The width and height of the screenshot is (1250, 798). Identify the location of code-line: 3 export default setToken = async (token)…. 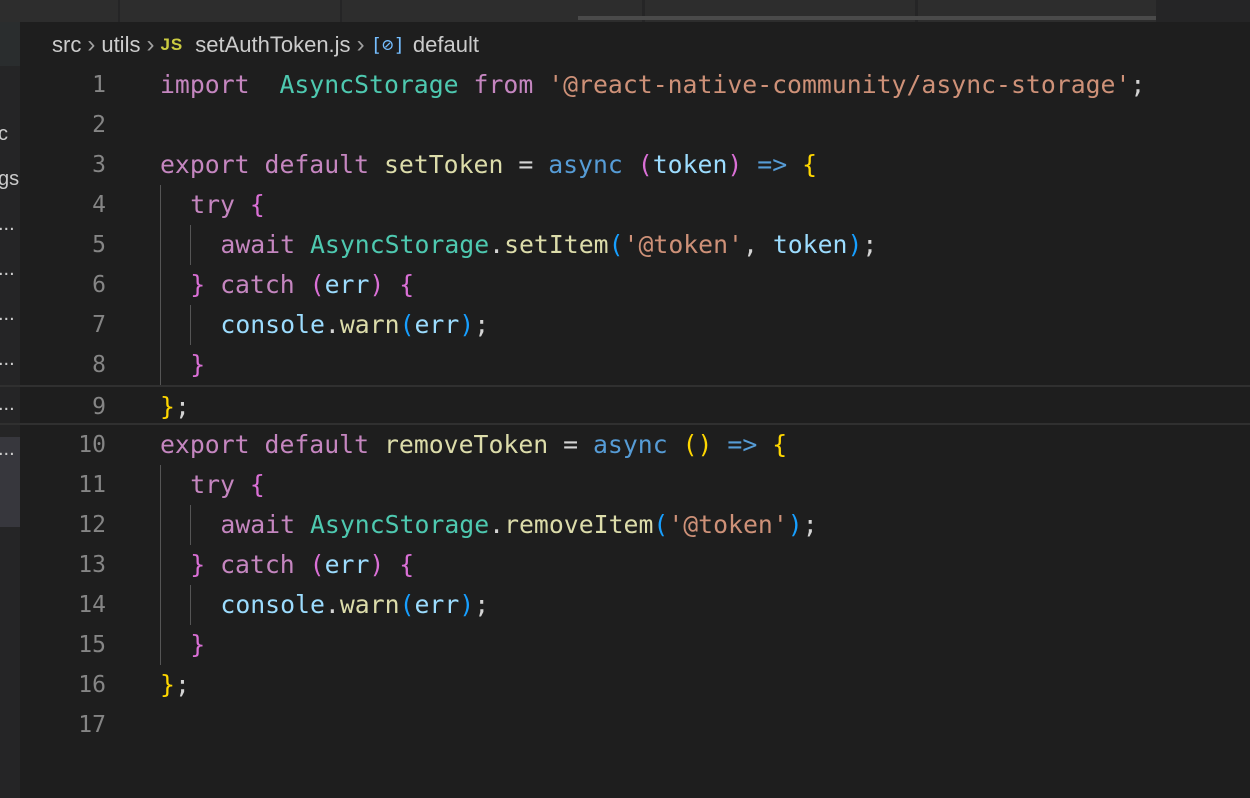
(625, 165).